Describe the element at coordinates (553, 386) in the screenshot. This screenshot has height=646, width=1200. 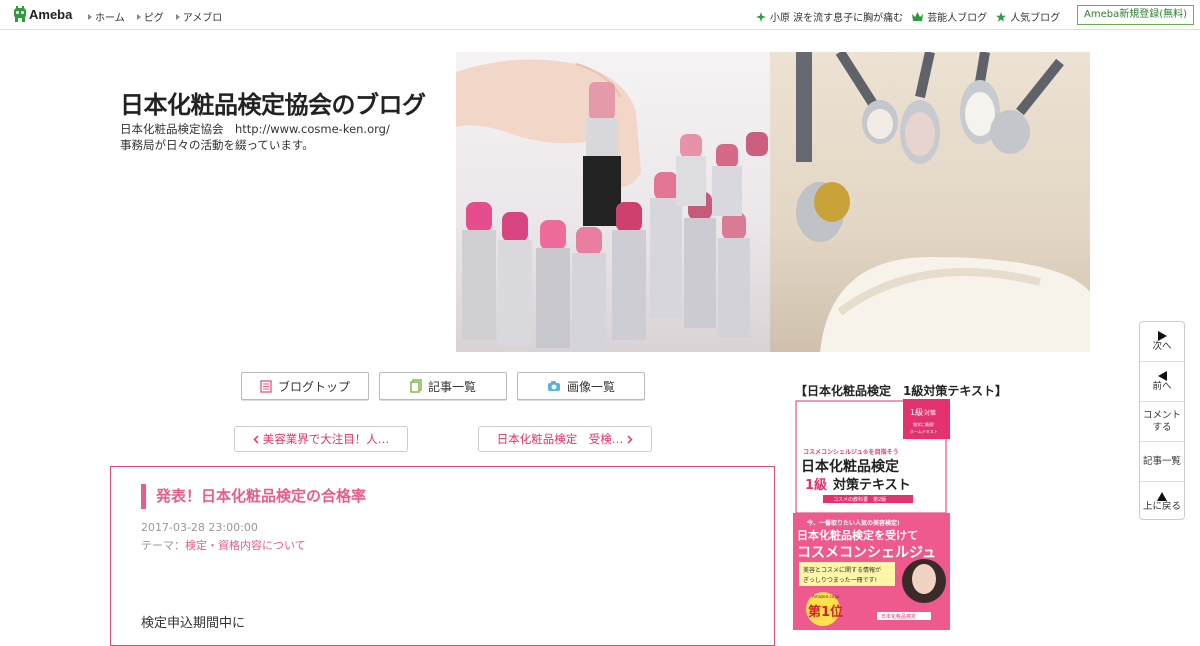
I see `camera-icon` at that location.